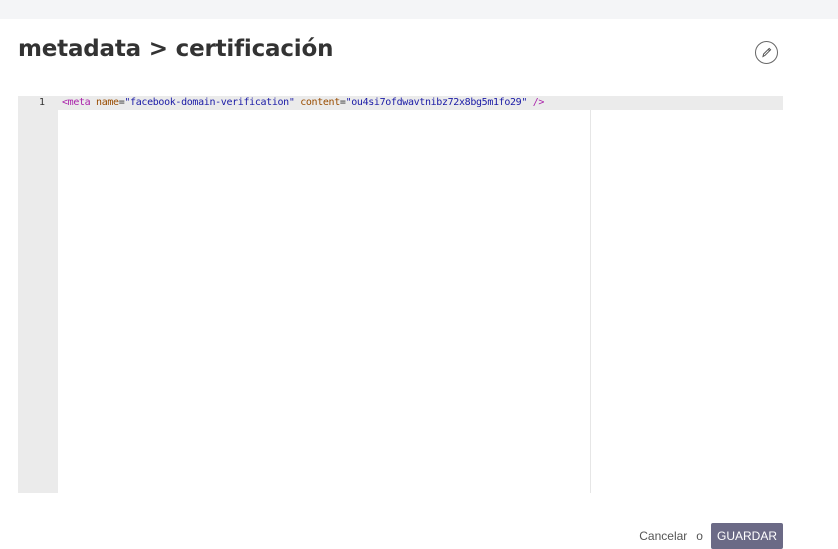 The height and width of the screenshot is (549, 838). What do you see at coordinates (746, 536) in the screenshot?
I see `save-button: GUARDAR` at bounding box center [746, 536].